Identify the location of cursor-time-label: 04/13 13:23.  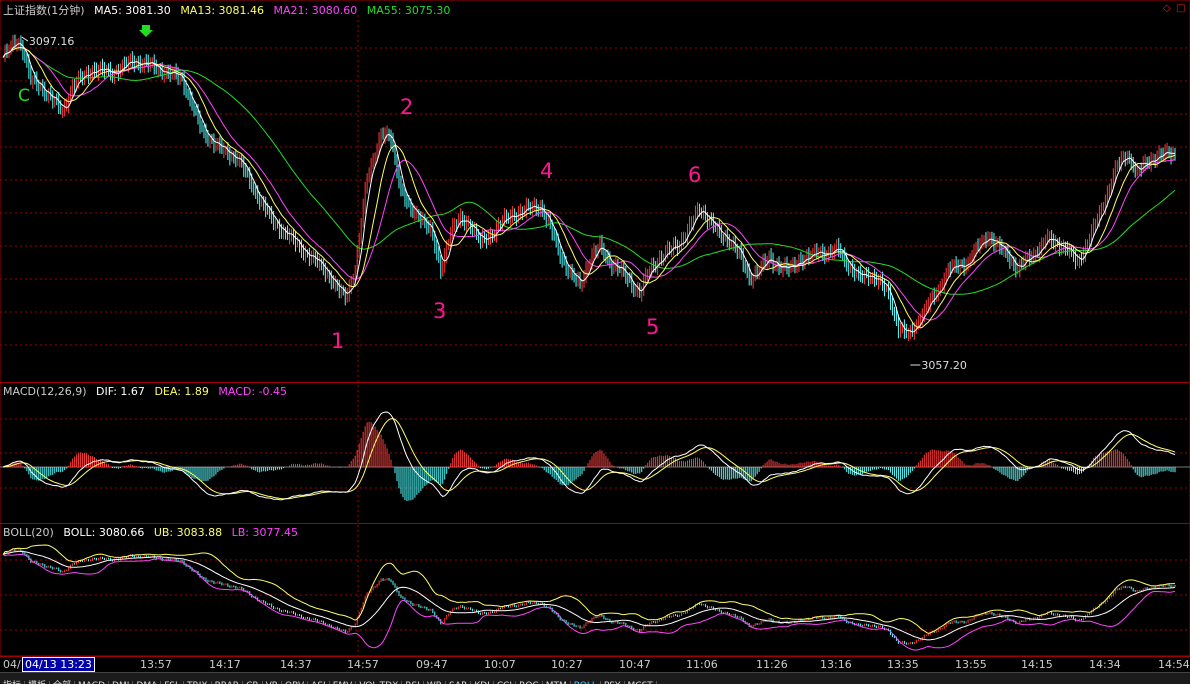
(58, 664).